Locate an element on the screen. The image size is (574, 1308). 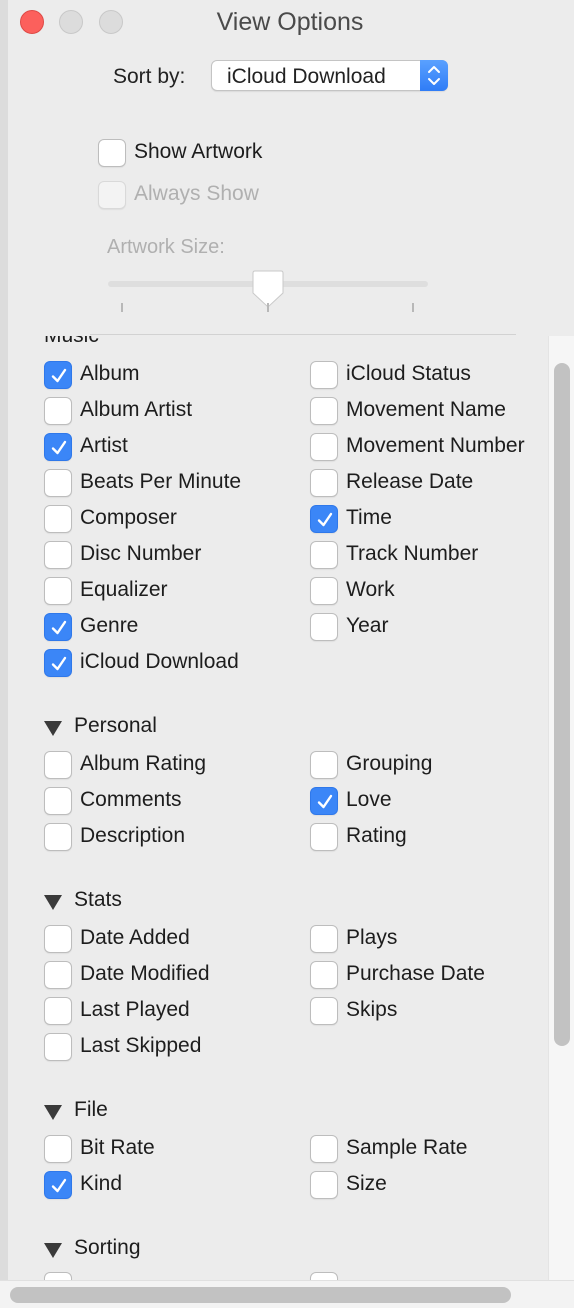
show-artwork-checkbox is located at coordinates (112, 153).